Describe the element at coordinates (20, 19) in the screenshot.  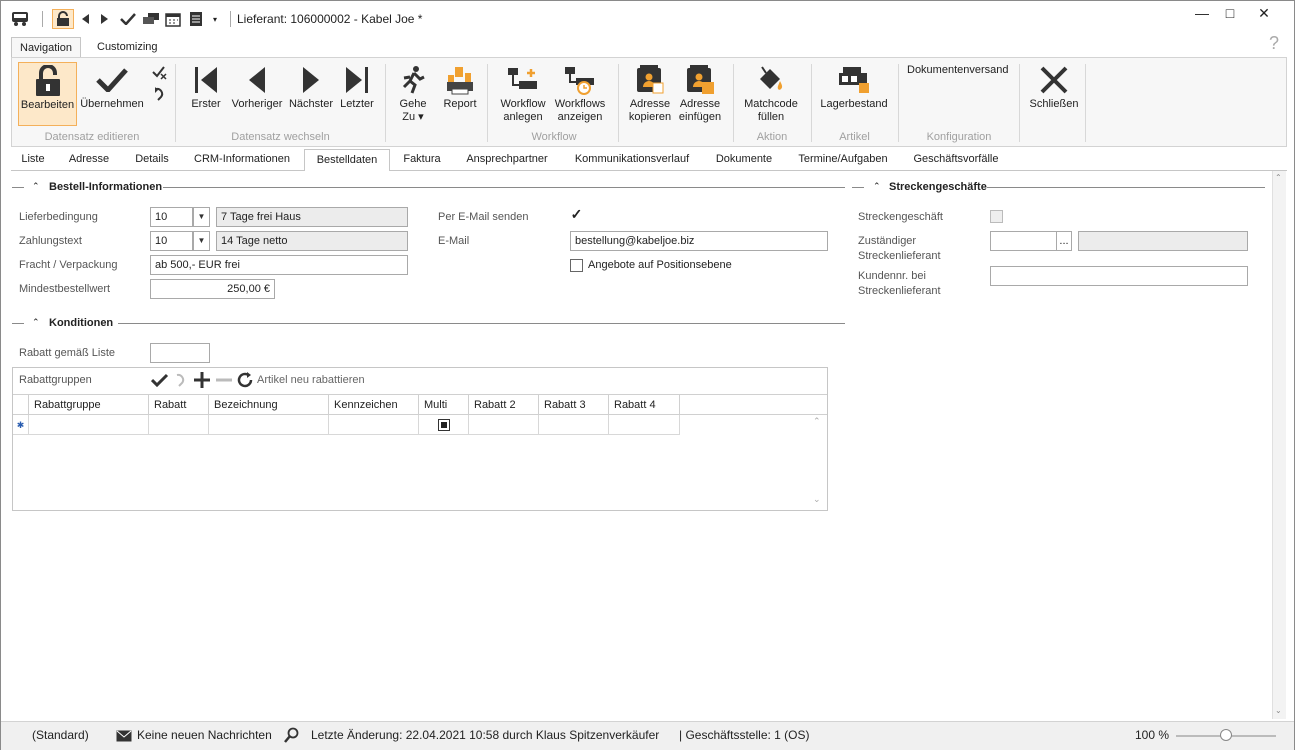
I see `truck-icon` at that location.